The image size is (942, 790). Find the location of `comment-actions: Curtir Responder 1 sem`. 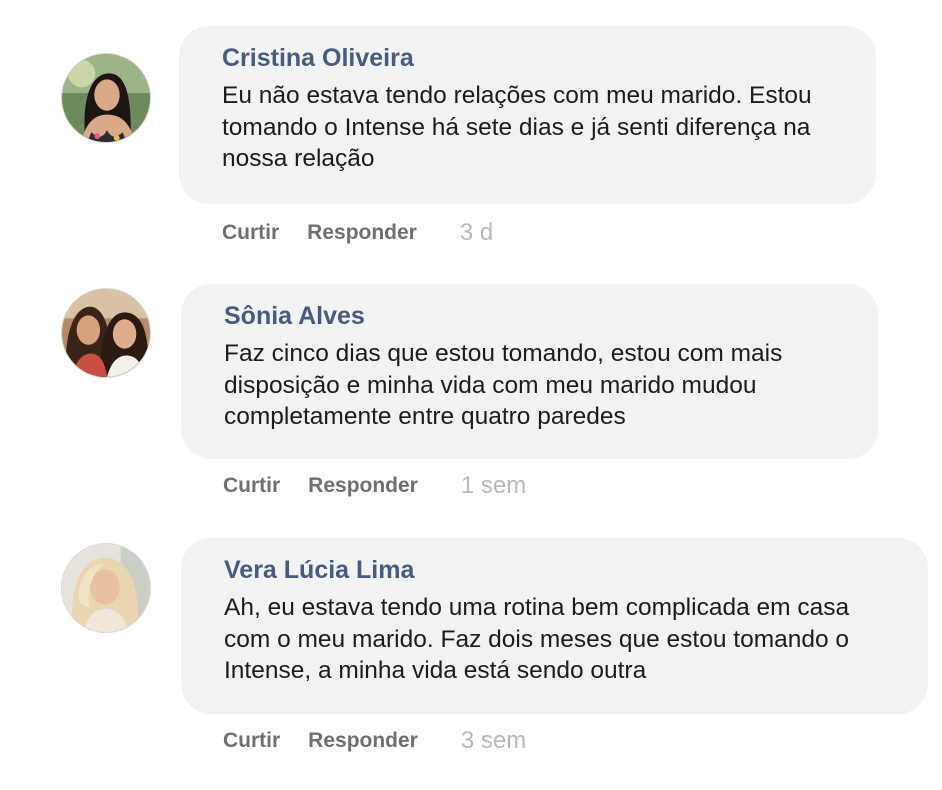

comment-actions: Curtir Responder 1 sem is located at coordinates (374, 486).